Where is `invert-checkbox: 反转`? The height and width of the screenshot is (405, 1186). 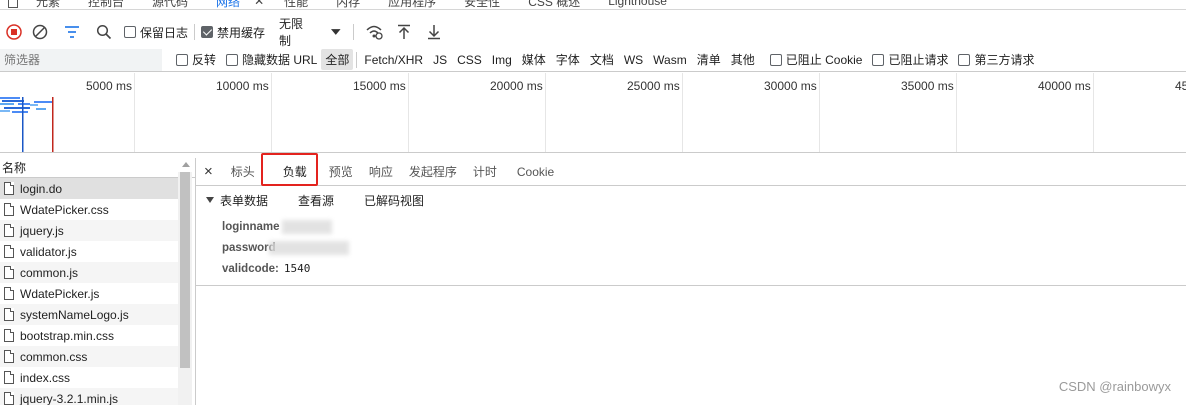 invert-checkbox: 反转 is located at coordinates (196, 59).